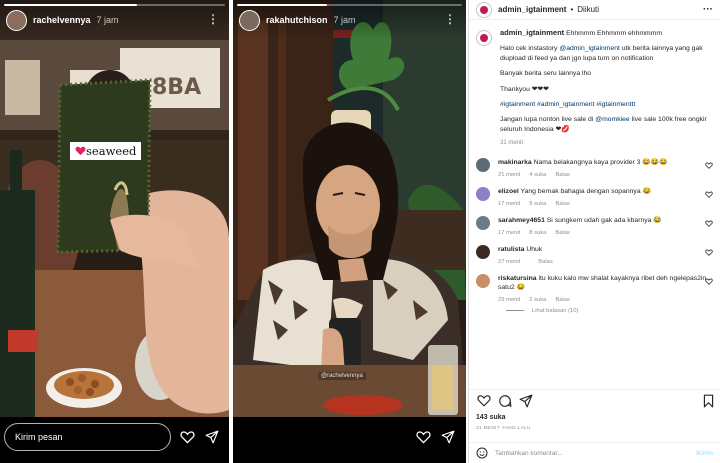 This screenshot has height=463, width=720. Describe the element at coordinates (297, 20) in the screenshot. I see `story-username: rakahutchison` at that location.